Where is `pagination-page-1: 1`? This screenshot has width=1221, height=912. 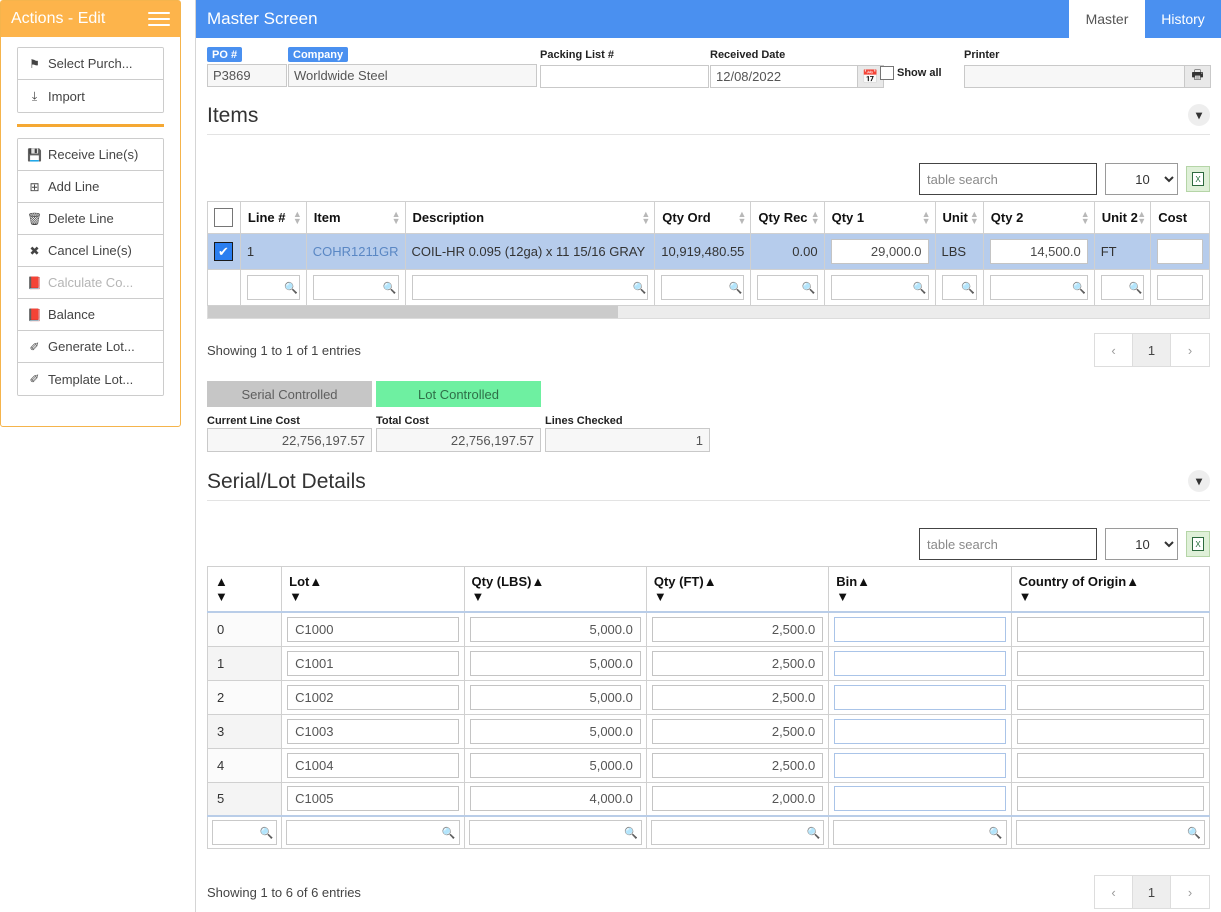 pagination-page-1: 1 is located at coordinates (1152, 350).